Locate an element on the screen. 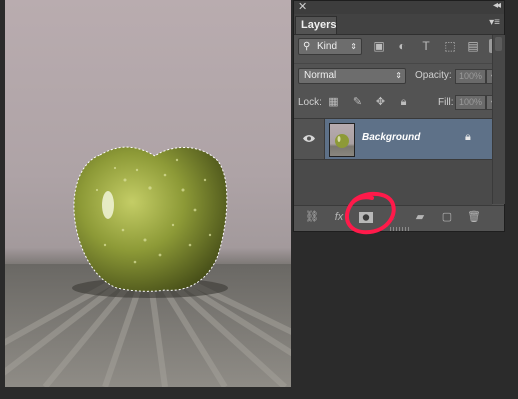 Image resolution: width=518 pixels, height=399 pixels. smart-object-filter-icon: ▤ is located at coordinates (473, 46).